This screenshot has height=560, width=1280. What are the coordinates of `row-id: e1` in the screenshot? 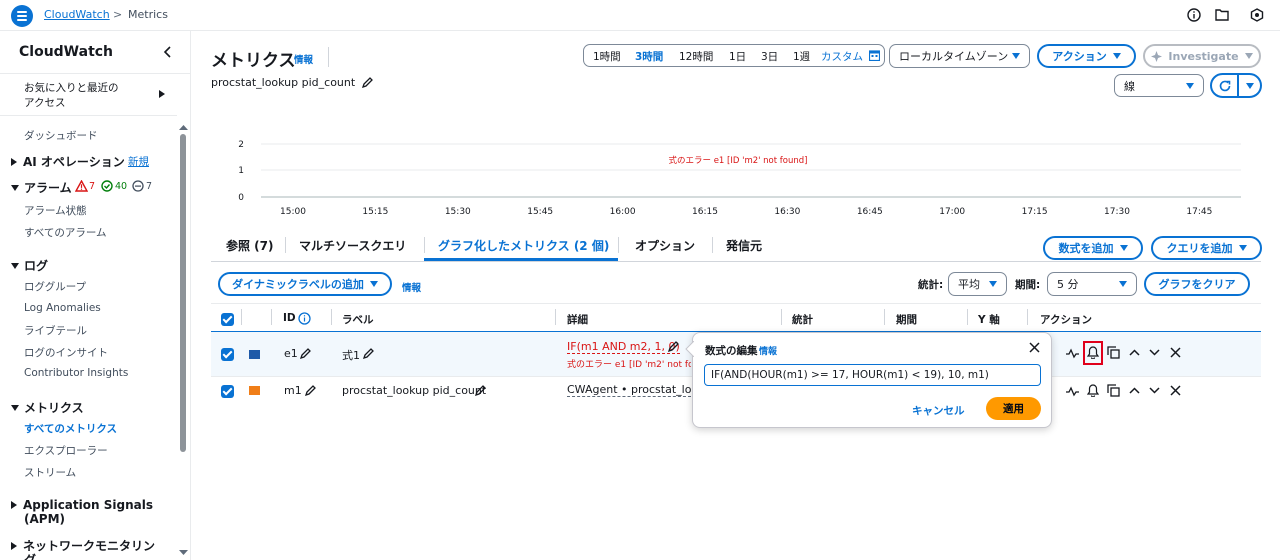 It's located at (291, 353).